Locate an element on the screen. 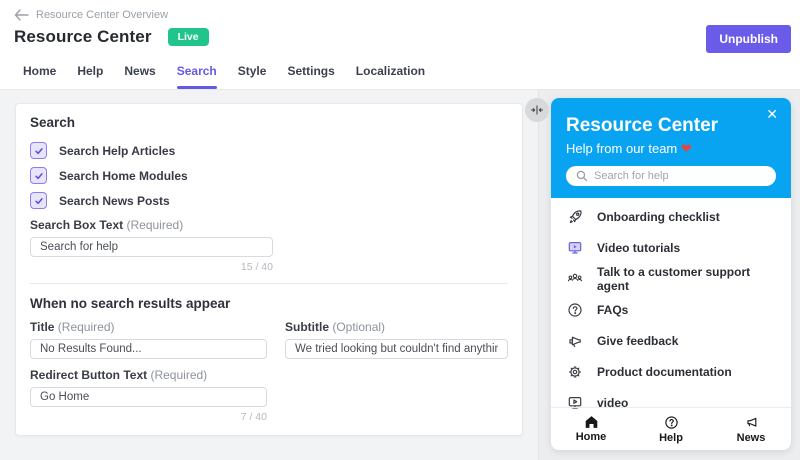 Image resolution: width=800 pixels, height=460 pixels. breadcrumb: Resource Center Overview is located at coordinates (91, 15).